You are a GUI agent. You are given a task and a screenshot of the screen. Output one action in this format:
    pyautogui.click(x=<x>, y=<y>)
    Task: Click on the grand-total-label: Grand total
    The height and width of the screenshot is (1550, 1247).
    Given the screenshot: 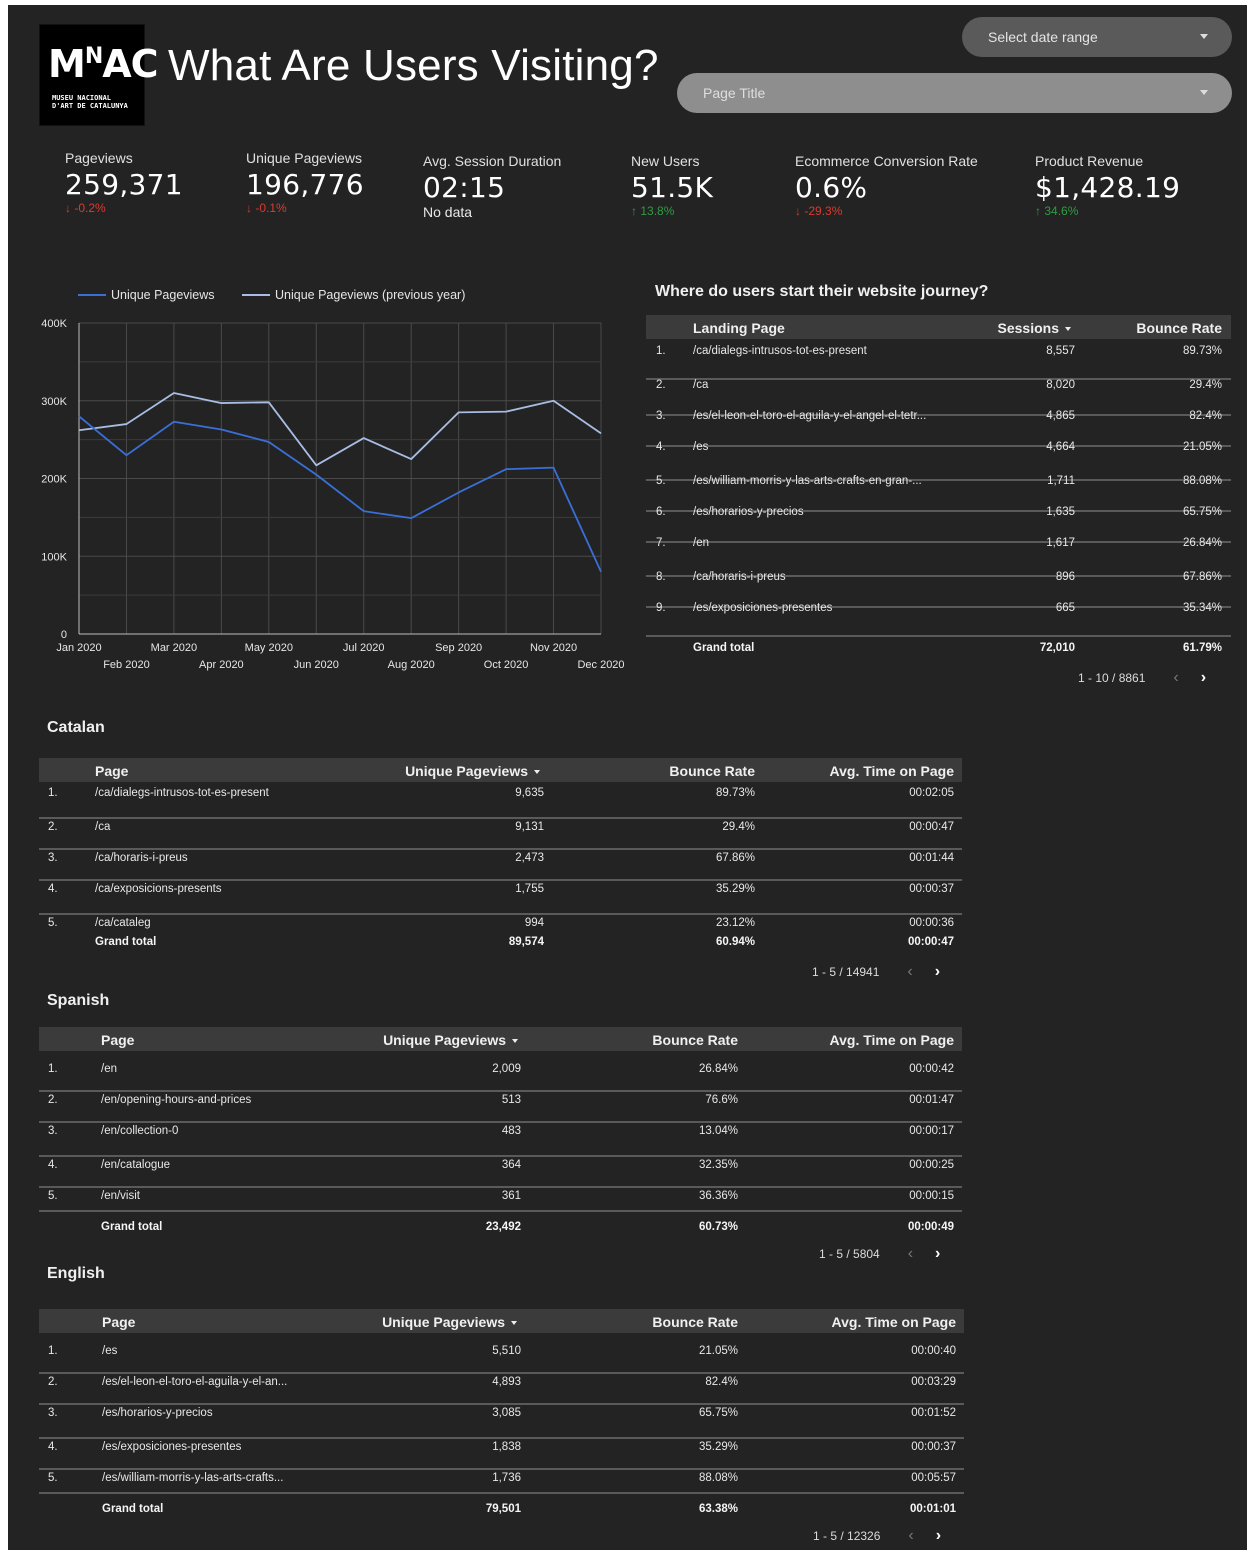 What is the action you would take?
    pyautogui.click(x=724, y=648)
    